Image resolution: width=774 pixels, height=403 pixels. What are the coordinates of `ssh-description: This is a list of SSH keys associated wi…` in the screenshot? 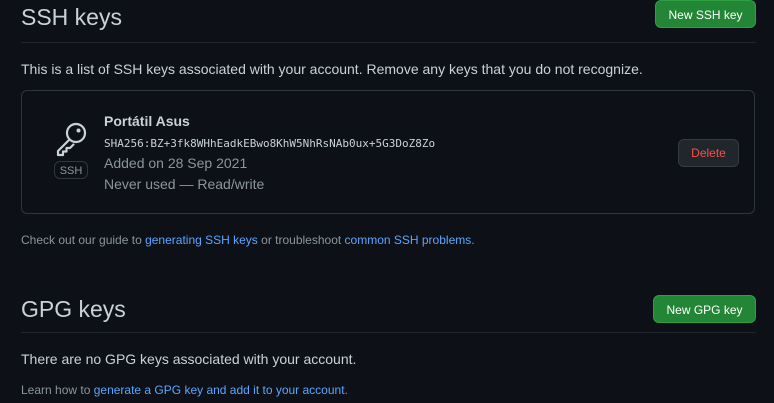 It's located at (332, 69).